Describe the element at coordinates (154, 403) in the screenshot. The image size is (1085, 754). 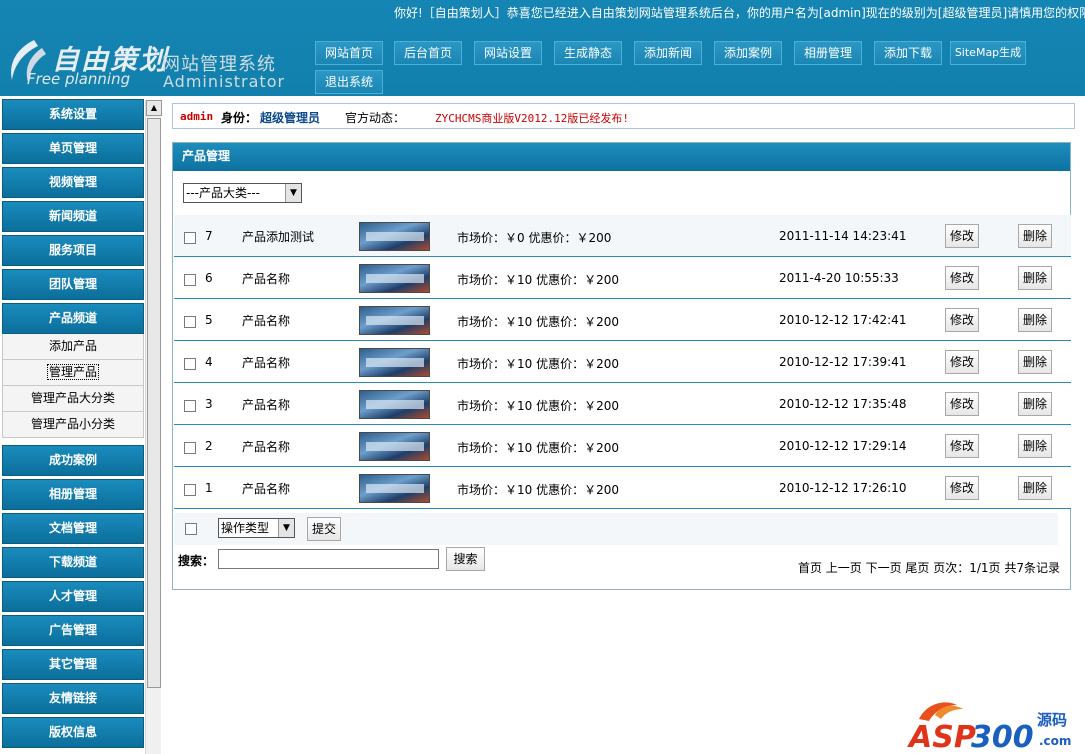
I see `scrollbar-thumb` at that location.